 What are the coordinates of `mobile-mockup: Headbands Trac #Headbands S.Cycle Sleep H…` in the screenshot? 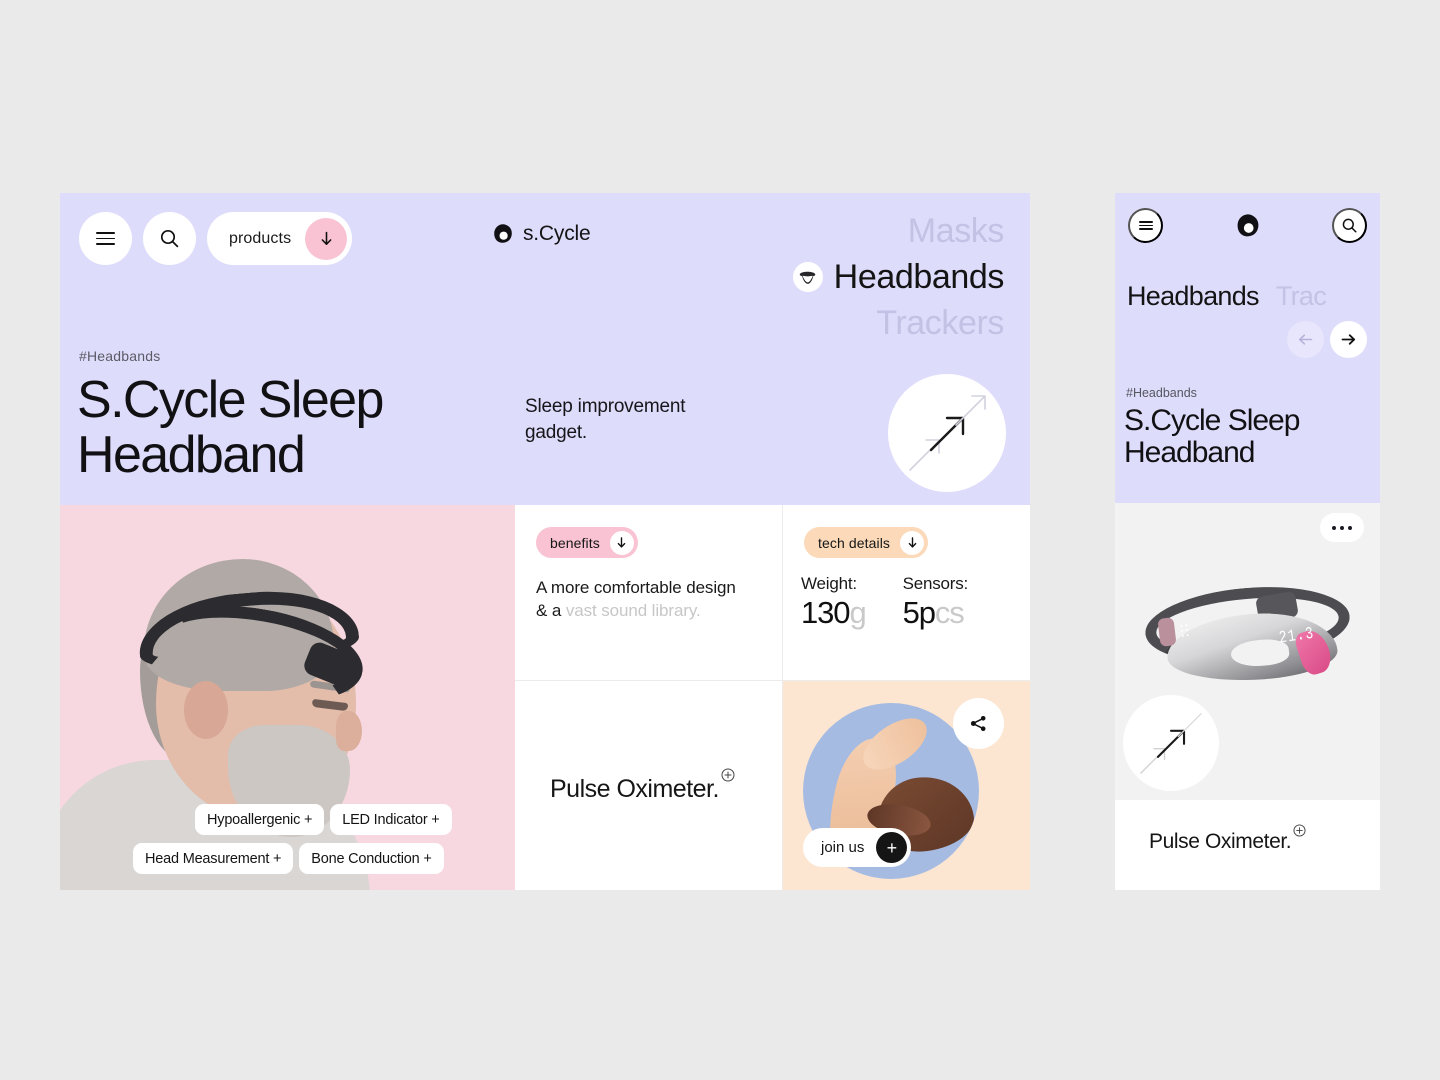 It's located at (1247, 541).